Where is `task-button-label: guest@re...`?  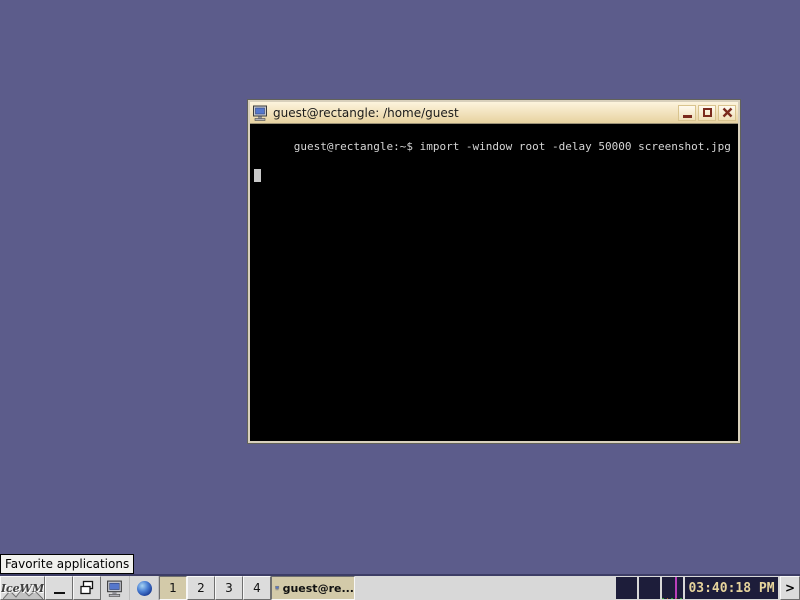 task-button-label: guest@re... is located at coordinates (318, 588).